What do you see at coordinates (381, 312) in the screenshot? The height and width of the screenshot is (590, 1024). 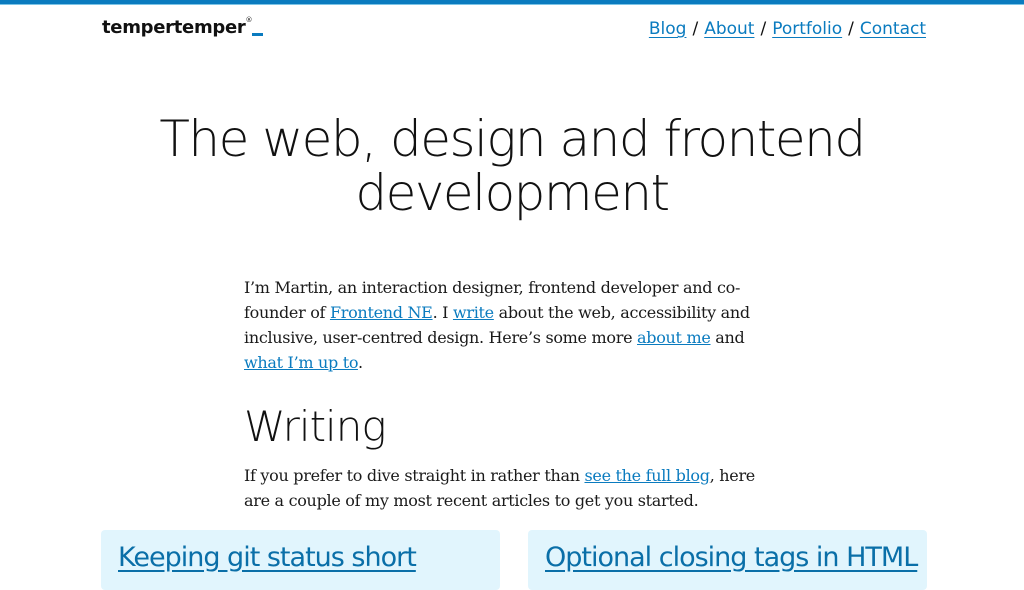 I see `frontend-ne-link: Frontend NE` at bounding box center [381, 312].